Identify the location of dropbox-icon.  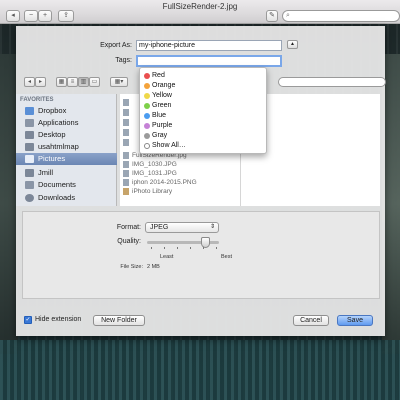
(29, 111).